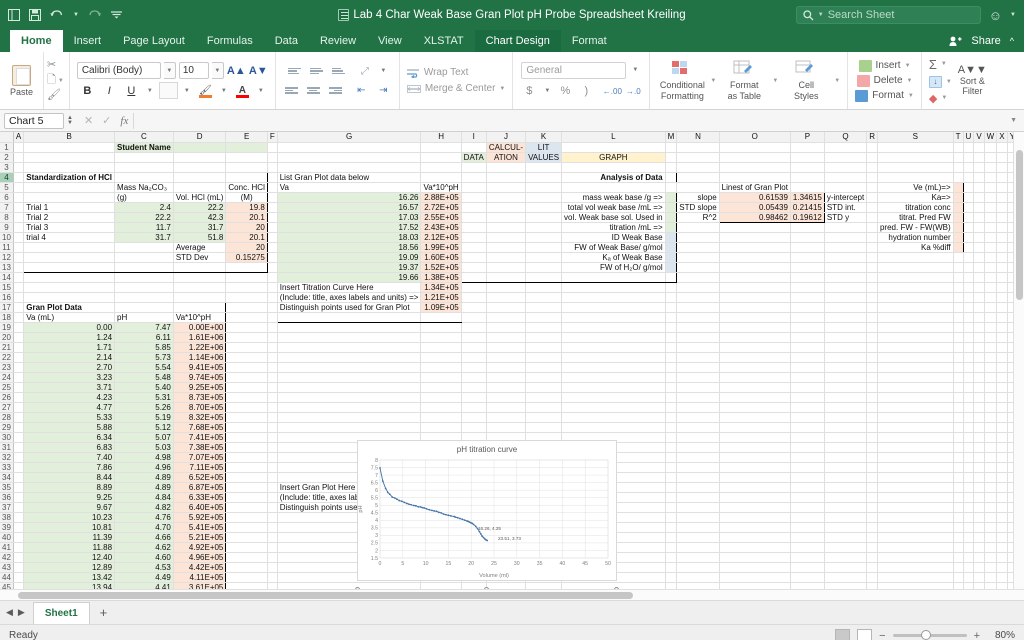  What do you see at coordinates (882, 635) in the screenshot?
I see `zoom-out-button: −` at bounding box center [882, 635].